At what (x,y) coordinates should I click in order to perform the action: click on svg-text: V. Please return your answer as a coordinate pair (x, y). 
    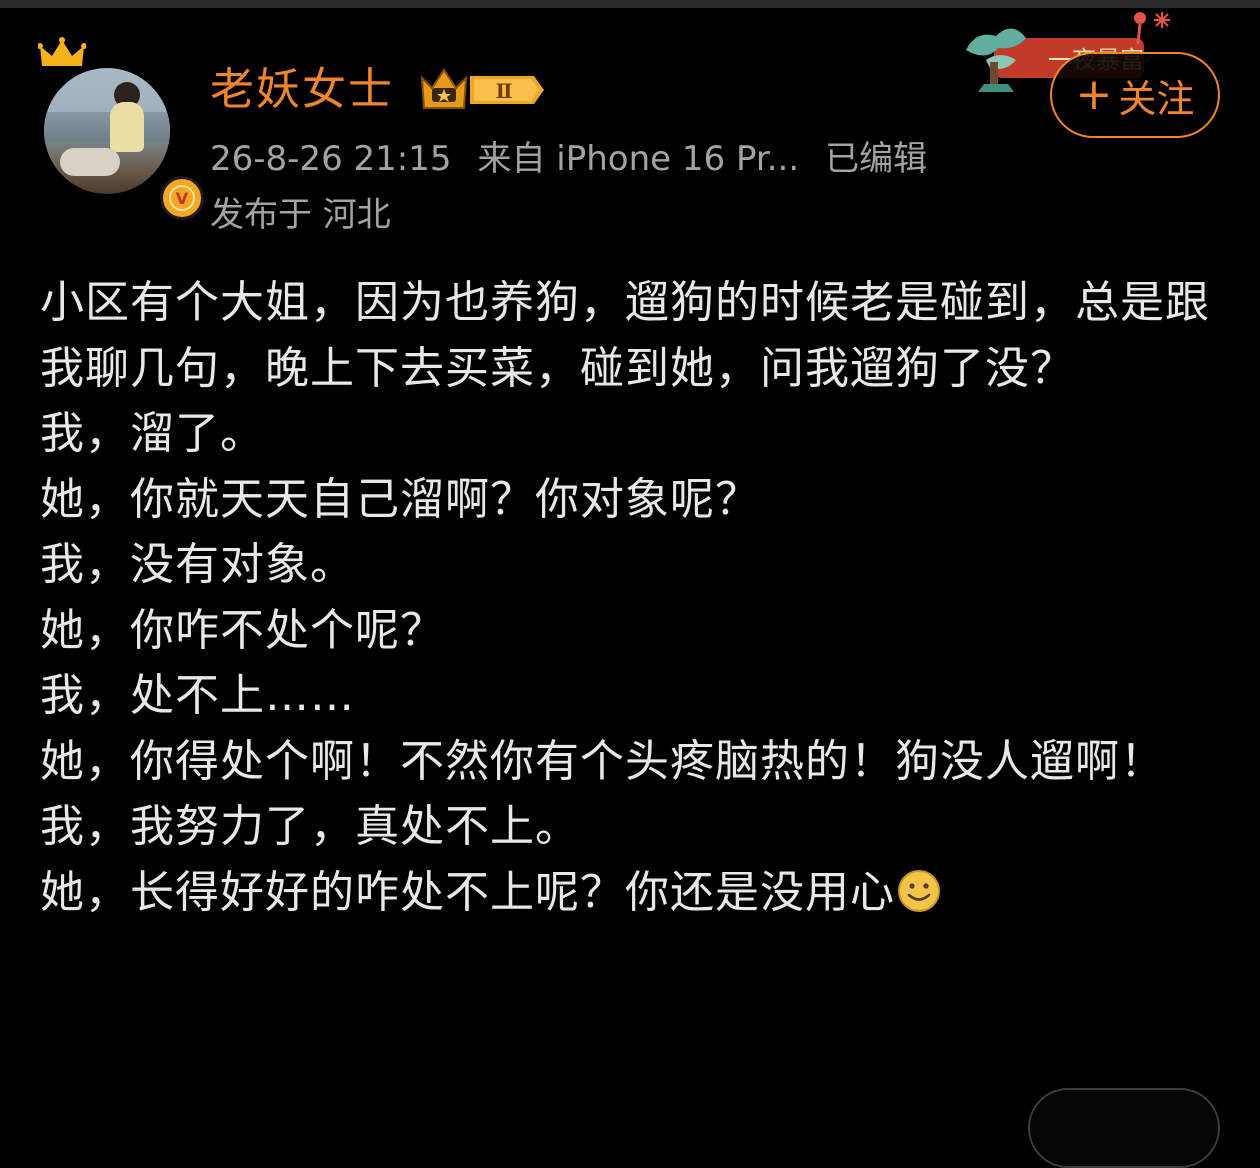
    Looking at the image, I should click on (182, 198).